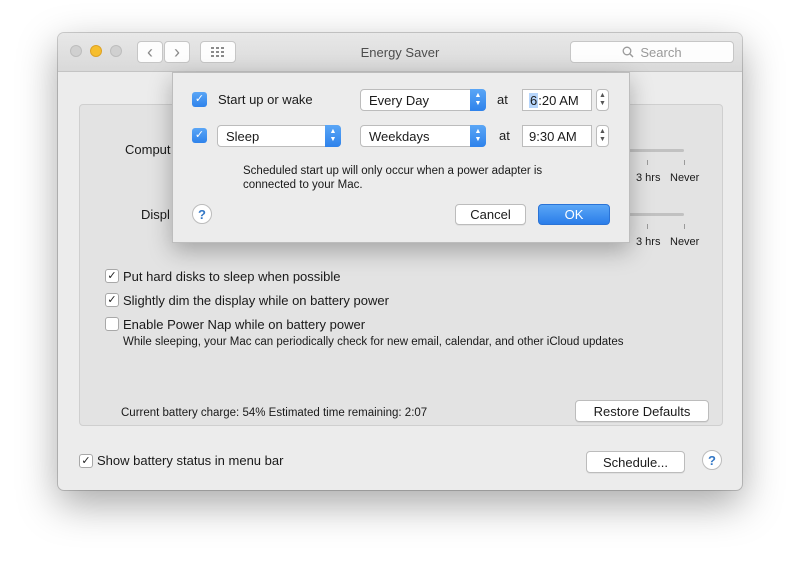  I want to click on startup-frequency-popup: Every Day ▲ ▼, so click(423, 100).